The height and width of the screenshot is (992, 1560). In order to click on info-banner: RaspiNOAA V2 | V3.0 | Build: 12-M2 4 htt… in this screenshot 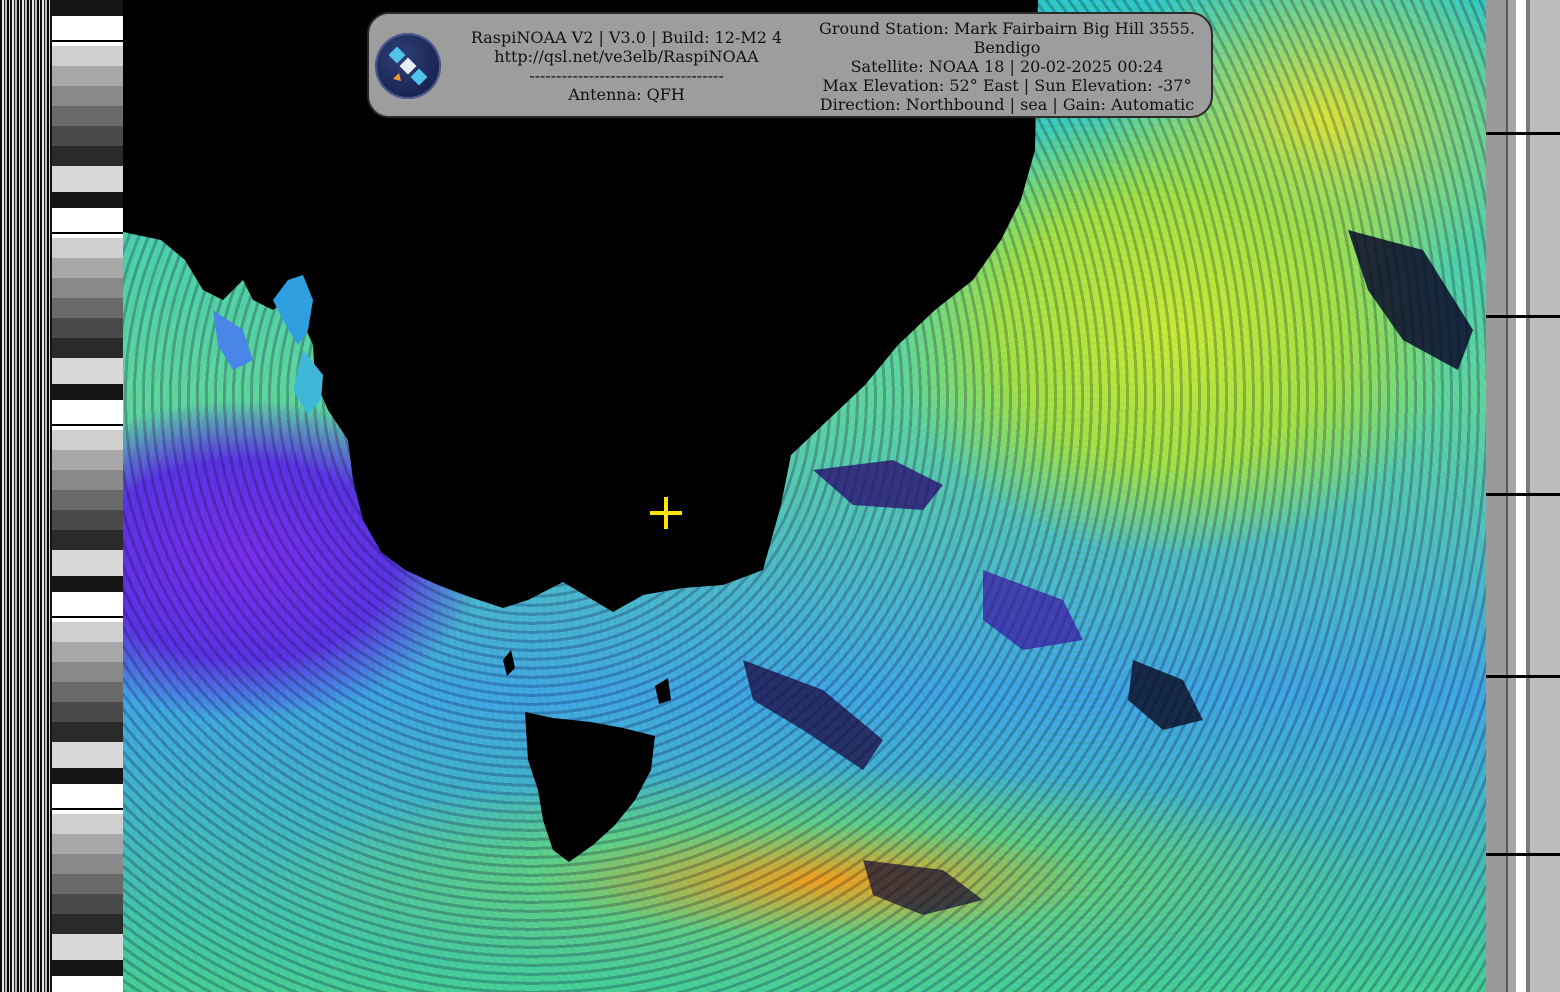, I will do `click(790, 65)`.